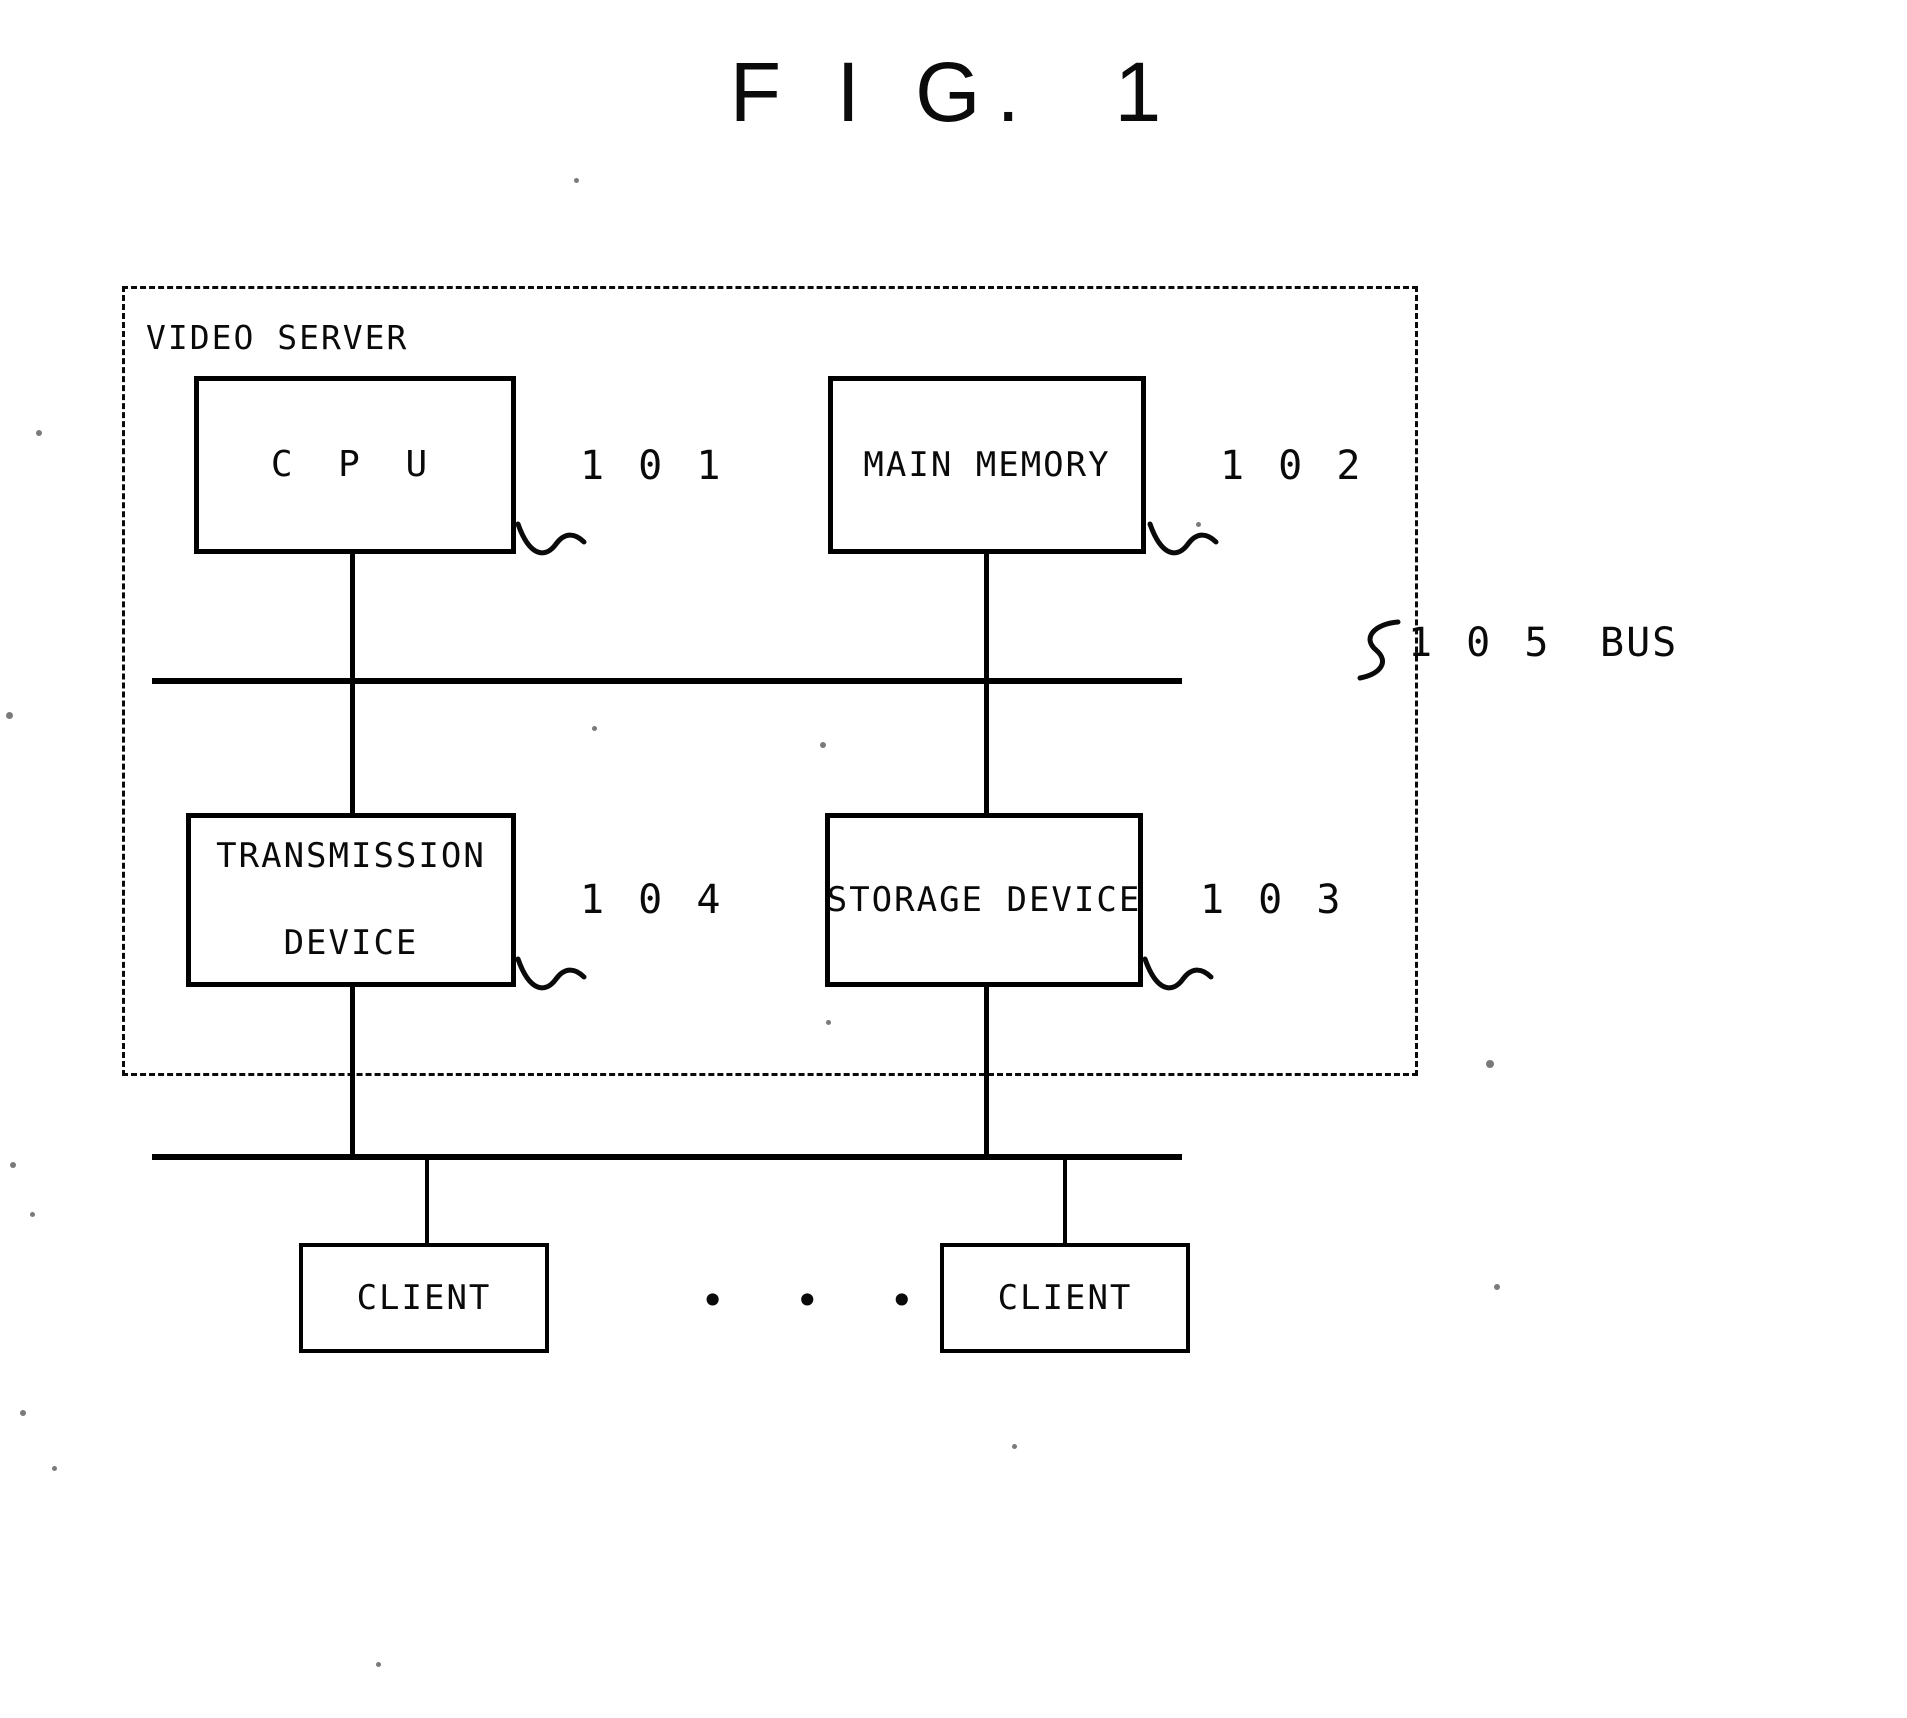  Describe the element at coordinates (351, 900) in the screenshot. I see `block-transmission-device: TRANSMISSION DEVICE` at that location.